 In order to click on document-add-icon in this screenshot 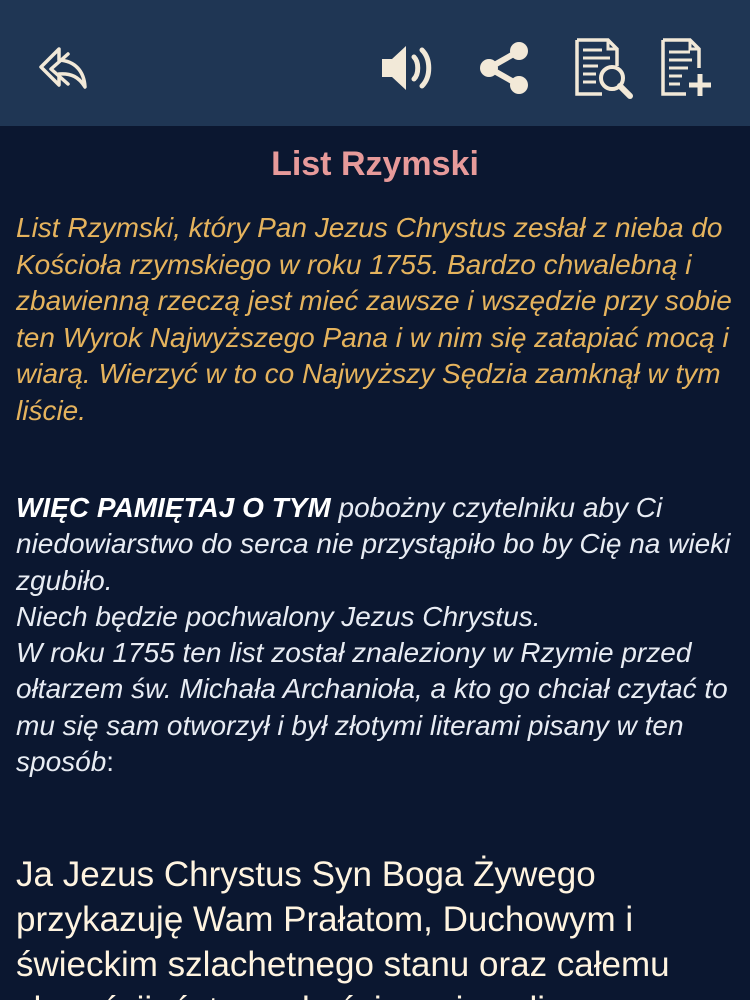, I will do `click(686, 67)`.